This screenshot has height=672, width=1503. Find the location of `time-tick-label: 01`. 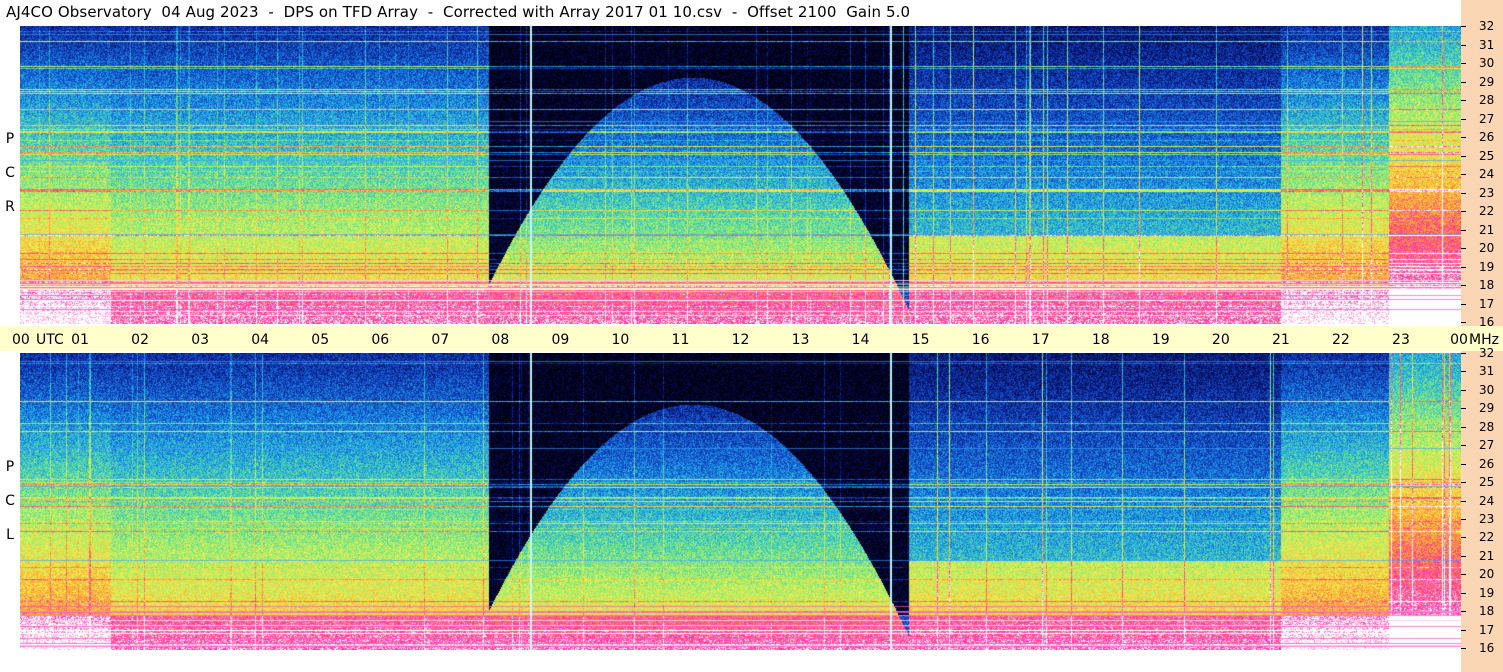

time-tick-label: 01 is located at coordinates (80, 340).